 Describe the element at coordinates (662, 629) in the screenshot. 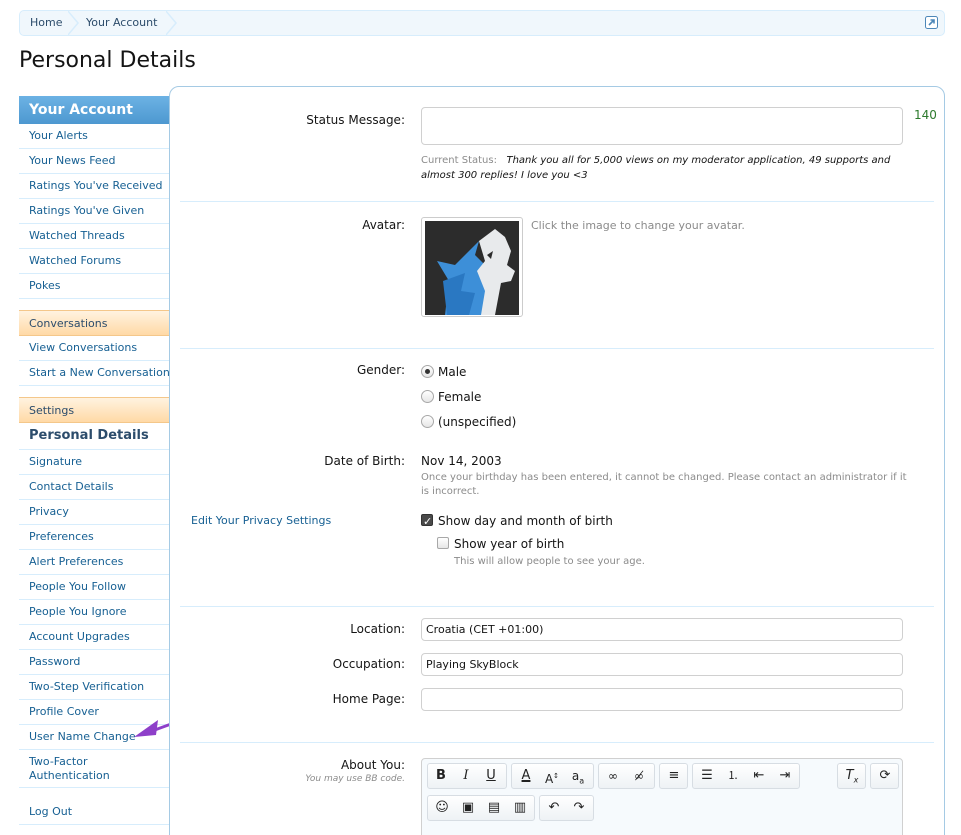

I see `location-input` at that location.